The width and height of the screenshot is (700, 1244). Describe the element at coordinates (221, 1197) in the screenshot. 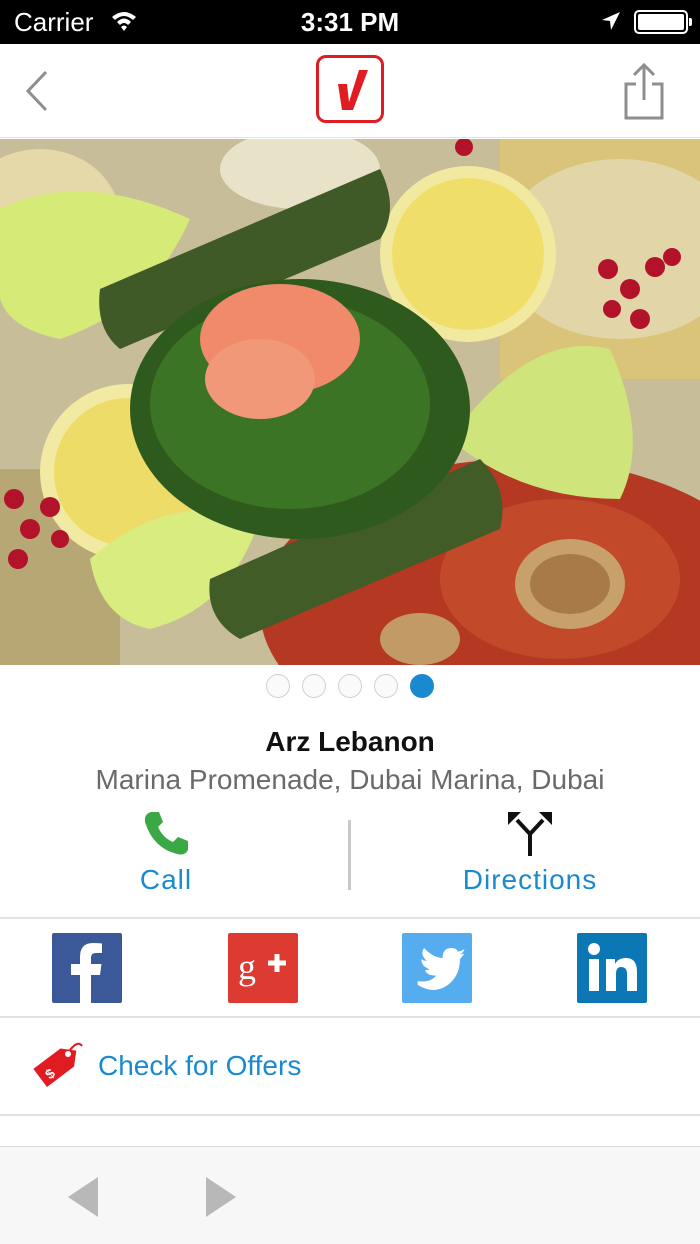

I see `triangle-right-icon` at that location.